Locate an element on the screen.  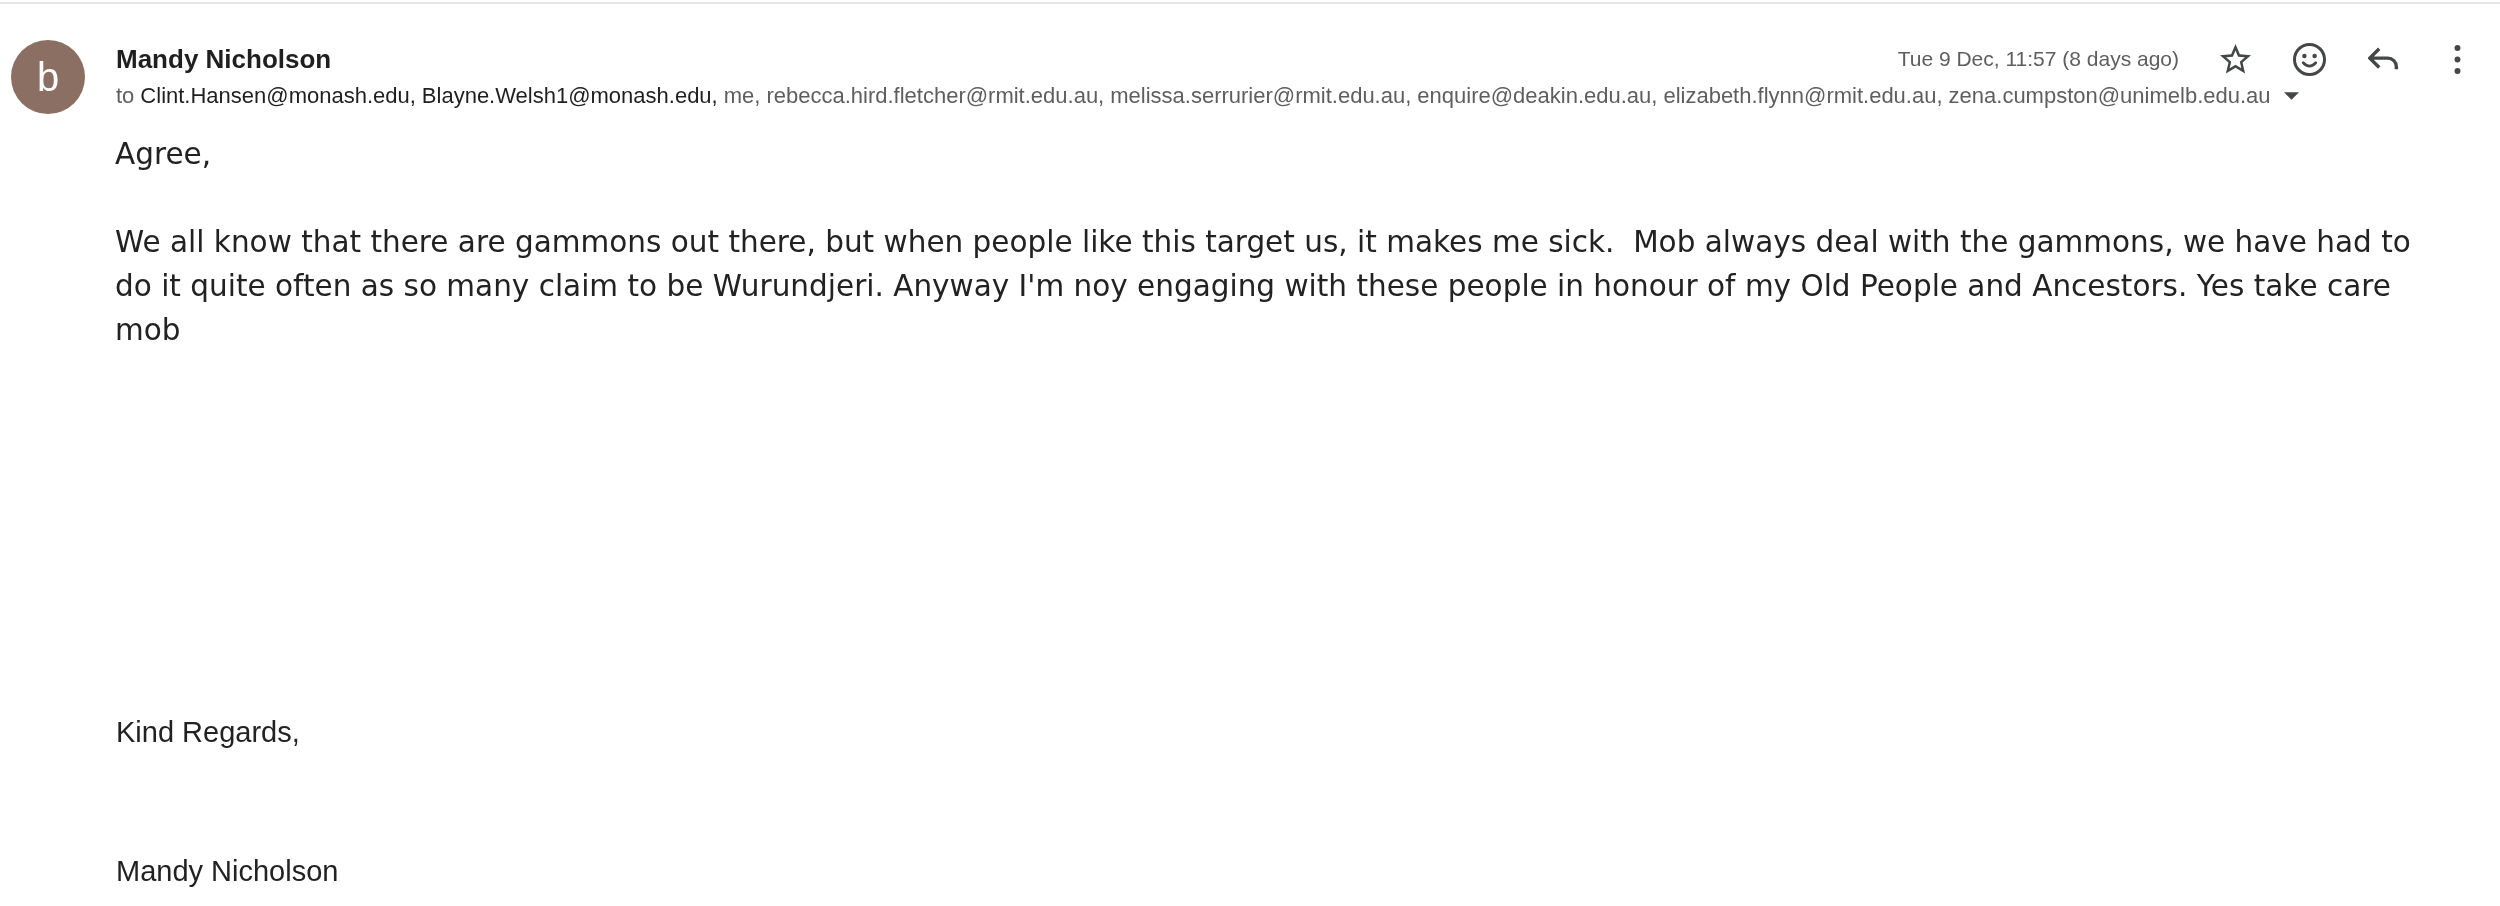
more-options-icon is located at coordinates (2457, 59).